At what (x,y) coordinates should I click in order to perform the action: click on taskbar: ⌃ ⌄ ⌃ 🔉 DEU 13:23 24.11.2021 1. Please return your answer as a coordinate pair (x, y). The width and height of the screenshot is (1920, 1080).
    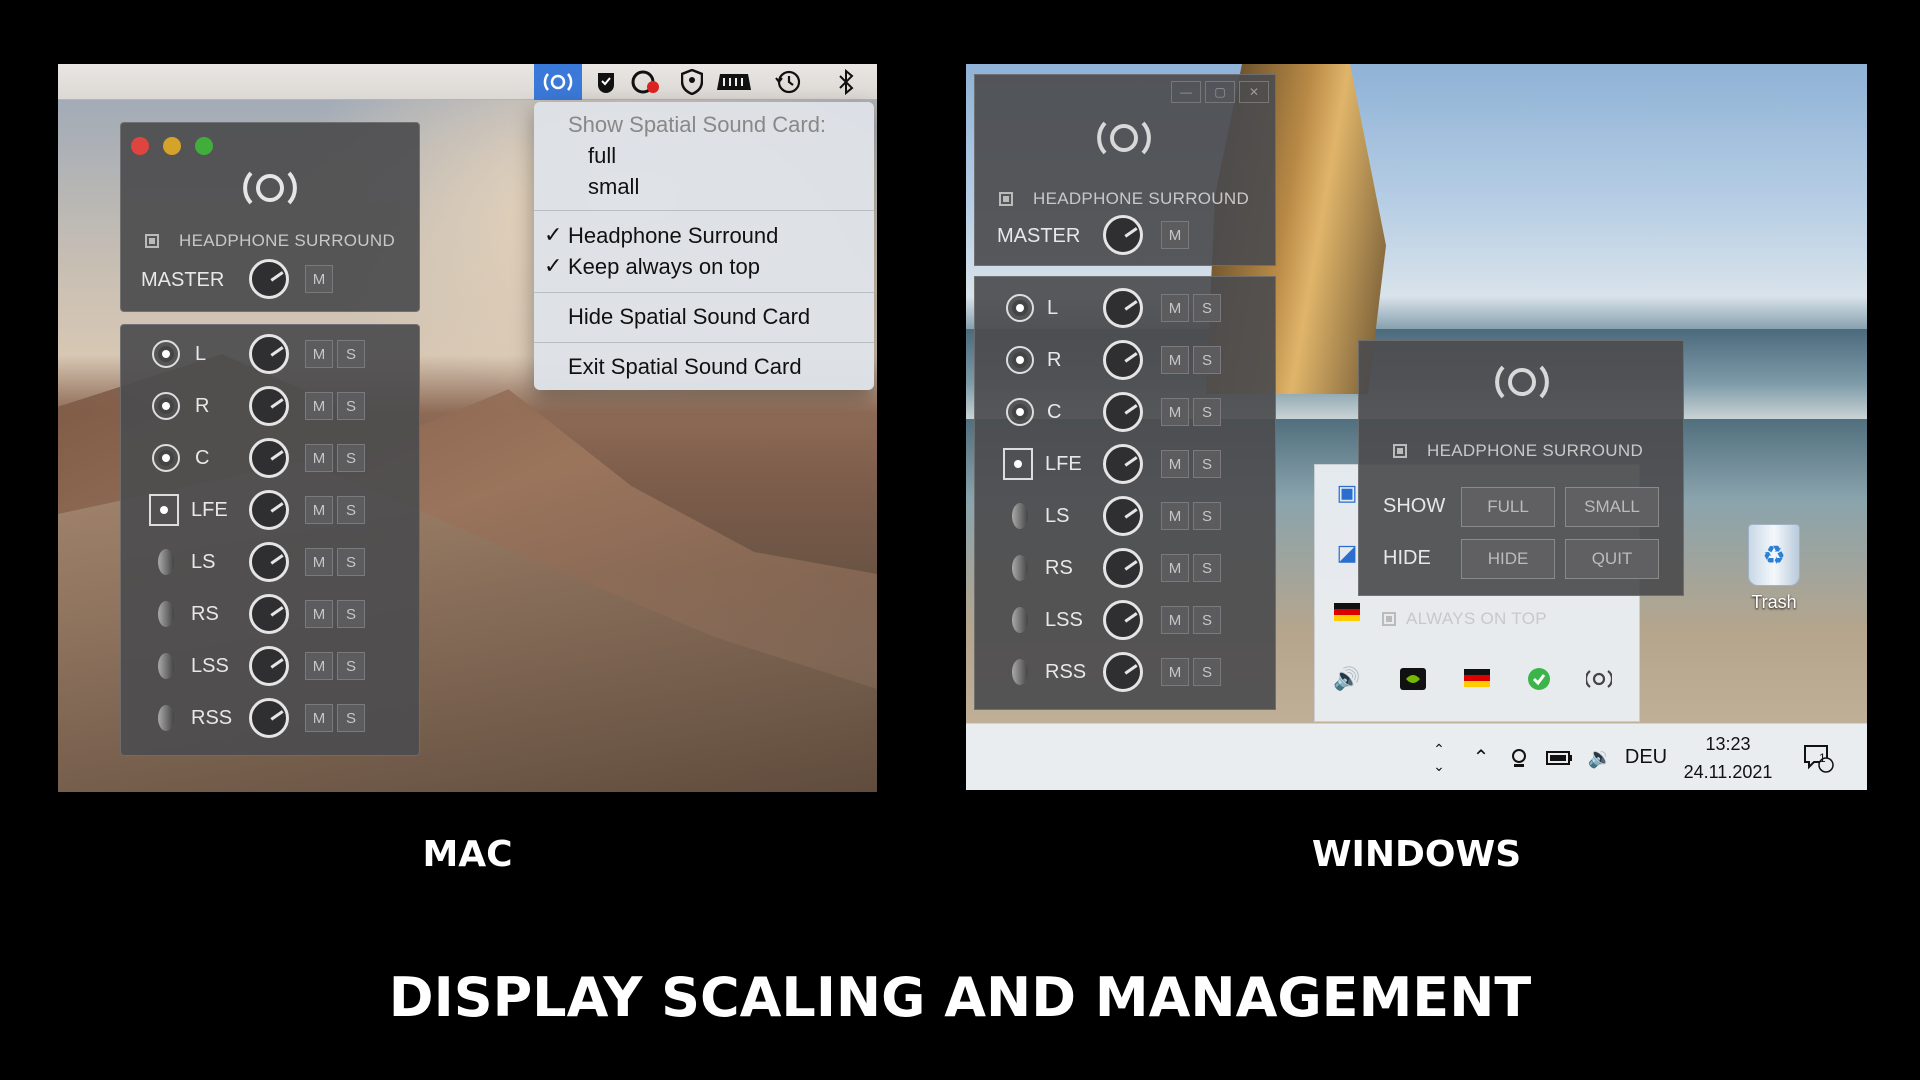
    Looking at the image, I should click on (1416, 756).